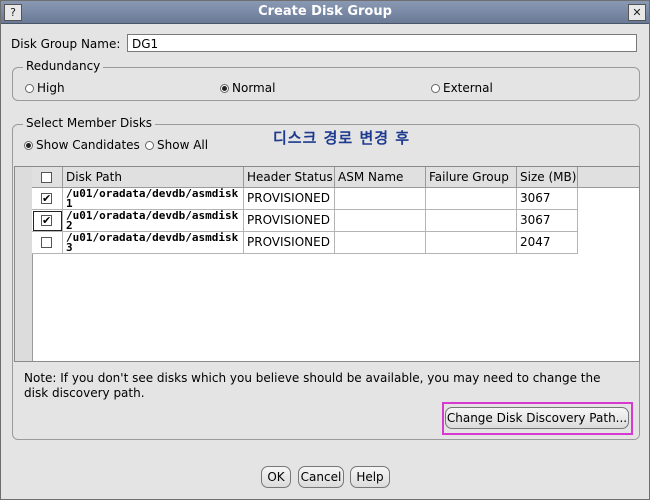 Image resolution: width=650 pixels, height=500 pixels. Describe the element at coordinates (224, 88) in the screenshot. I see `radio-normal-indicator` at that location.